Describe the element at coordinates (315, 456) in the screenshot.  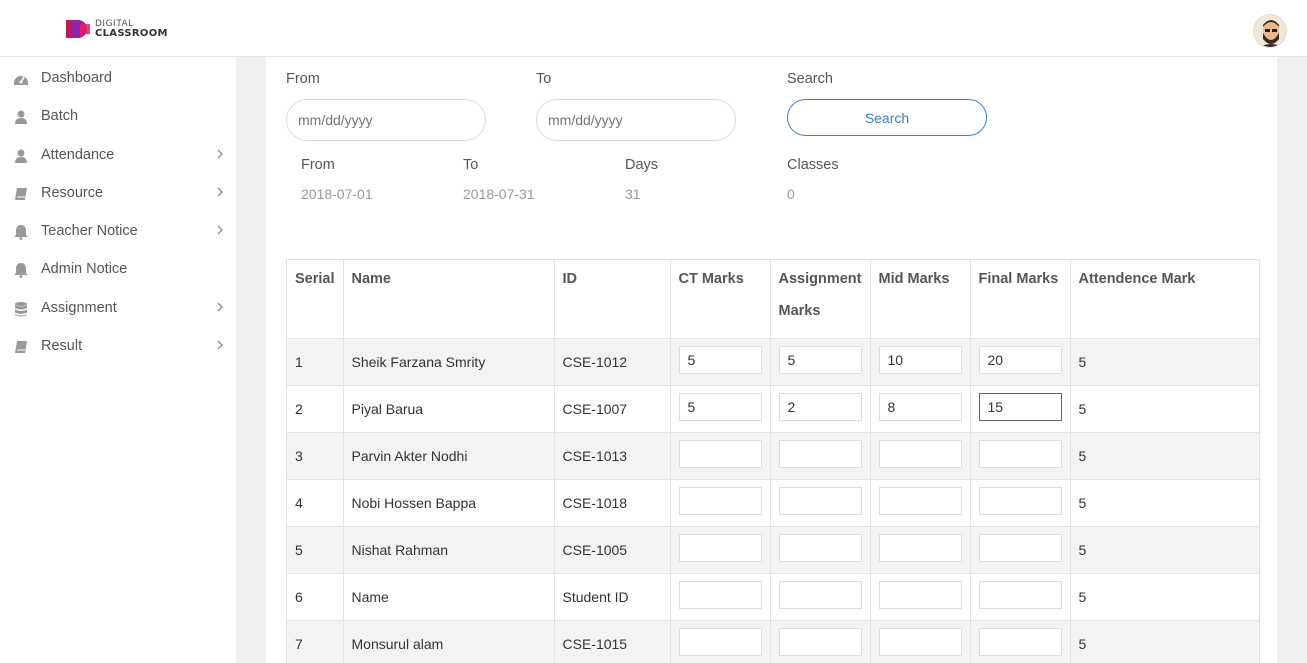
I see `cell-serial: 3` at that location.